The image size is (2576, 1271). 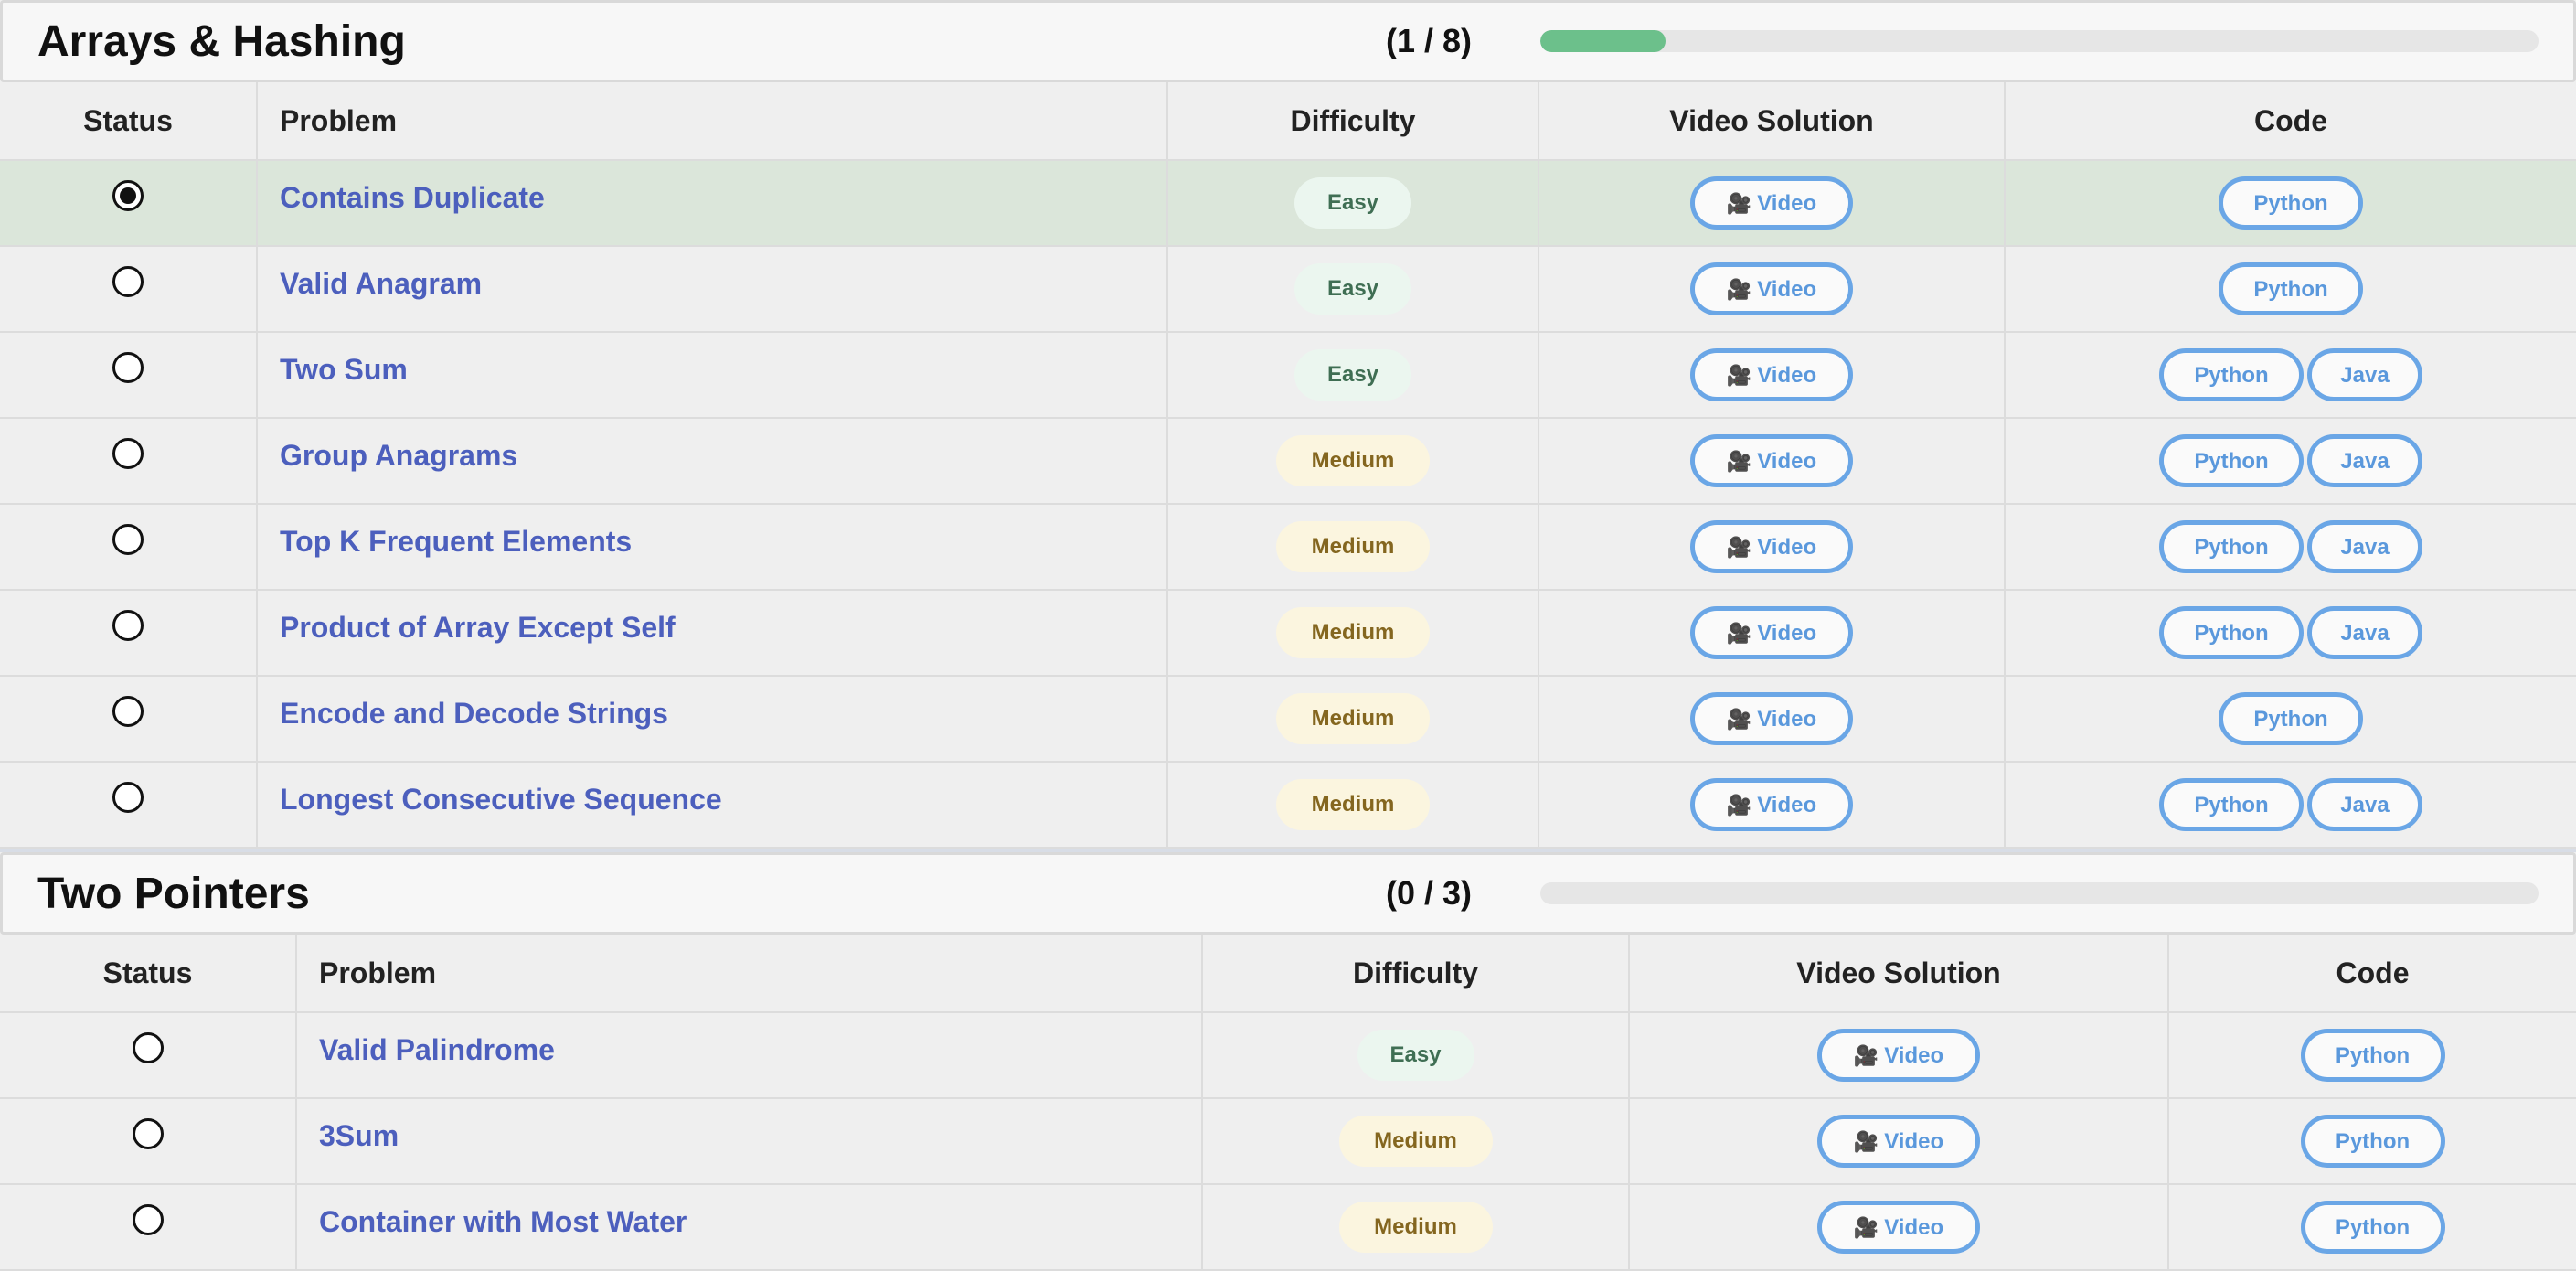 What do you see at coordinates (359, 1135) in the screenshot?
I see `problem-link: 3Sum` at bounding box center [359, 1135].